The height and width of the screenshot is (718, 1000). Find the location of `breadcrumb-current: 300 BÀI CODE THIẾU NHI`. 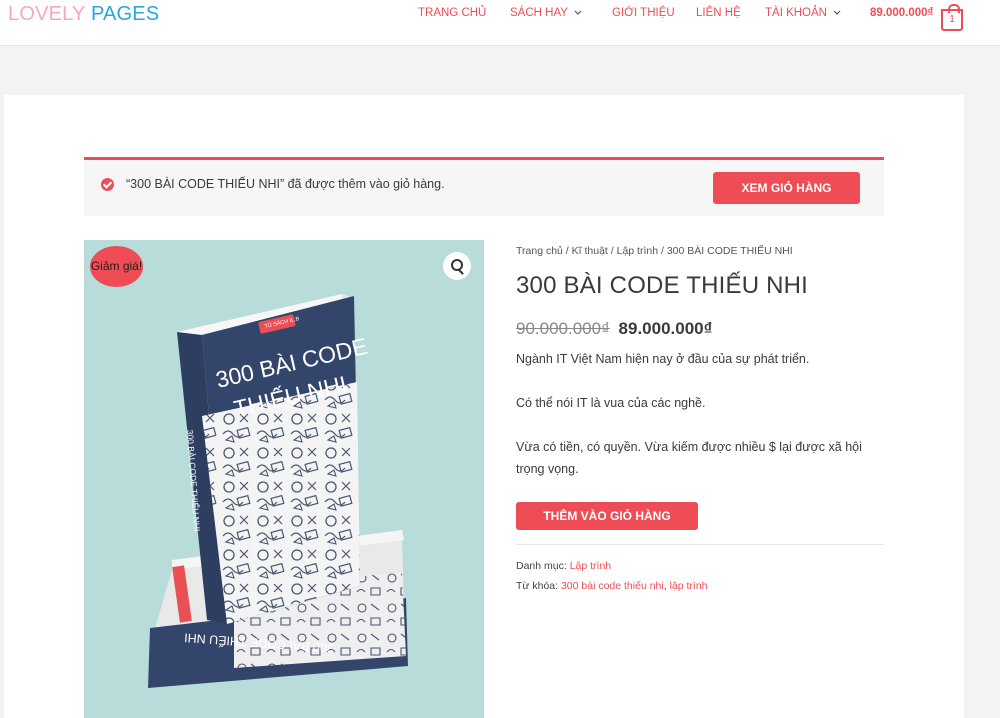

breadcrumb-current: 300 BÀI CODE THIẾU NHI is located at coordinates (729, 251).